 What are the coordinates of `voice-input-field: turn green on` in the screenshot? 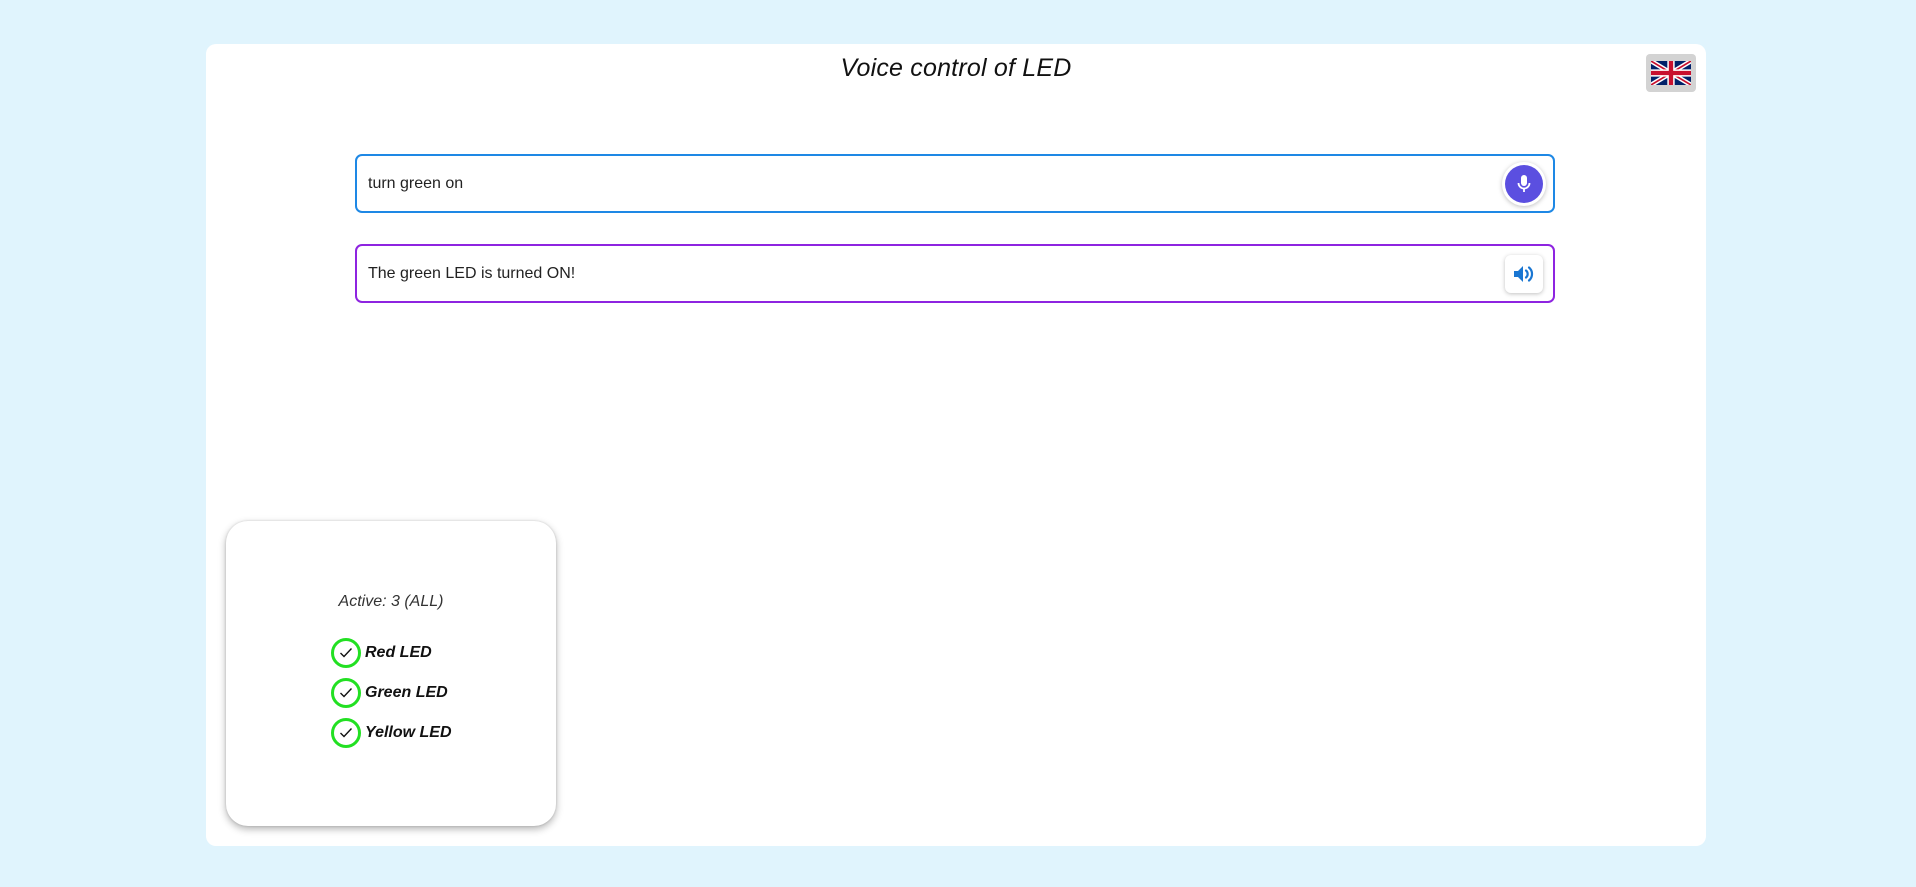 It's located at (955, 183).